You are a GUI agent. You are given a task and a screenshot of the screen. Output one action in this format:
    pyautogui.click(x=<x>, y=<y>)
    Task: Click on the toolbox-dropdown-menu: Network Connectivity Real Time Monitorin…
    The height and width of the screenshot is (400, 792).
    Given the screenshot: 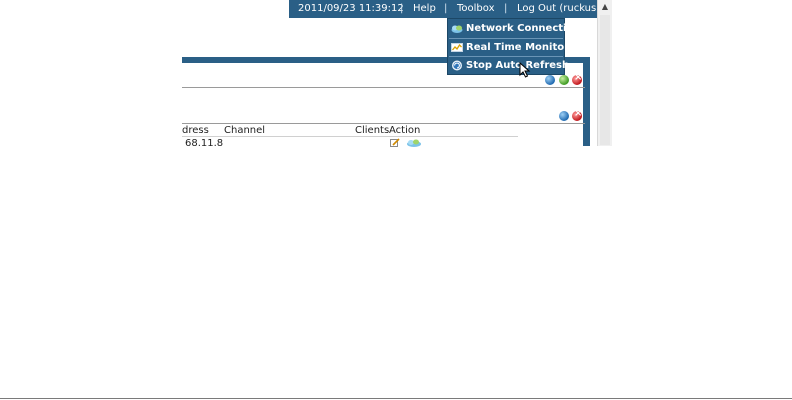 What is the action you would take?
    pyautogui.click(x=517, y=46)
    